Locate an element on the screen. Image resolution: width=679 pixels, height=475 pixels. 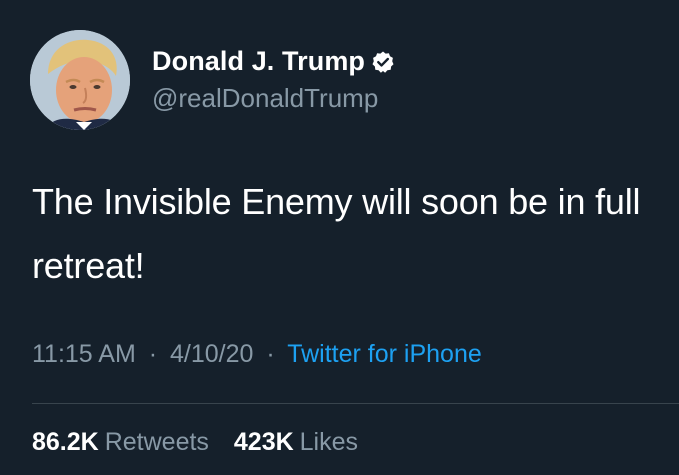
verified-badge-icon is located at coordinates (383, 62).